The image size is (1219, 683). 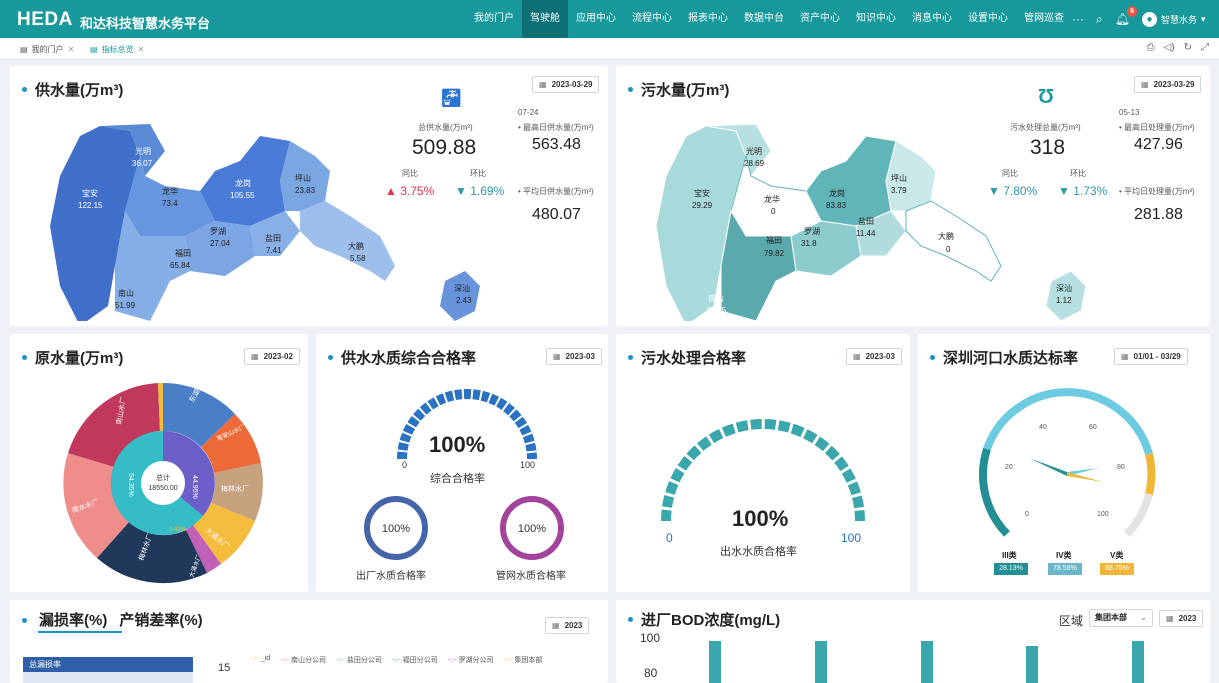 I want to click on map-value: 73.4, so click(x=170, y=203).